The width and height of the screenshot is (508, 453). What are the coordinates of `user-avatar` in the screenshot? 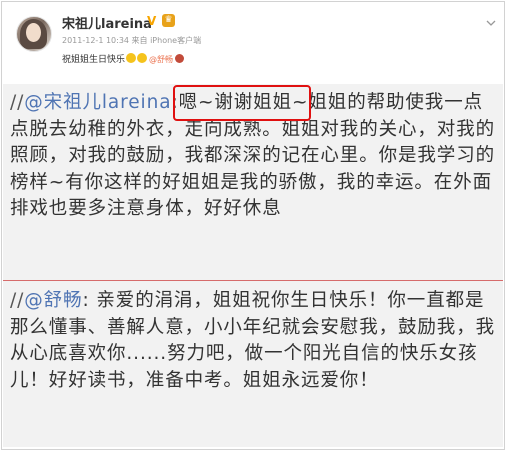 It's located at (34, 34).